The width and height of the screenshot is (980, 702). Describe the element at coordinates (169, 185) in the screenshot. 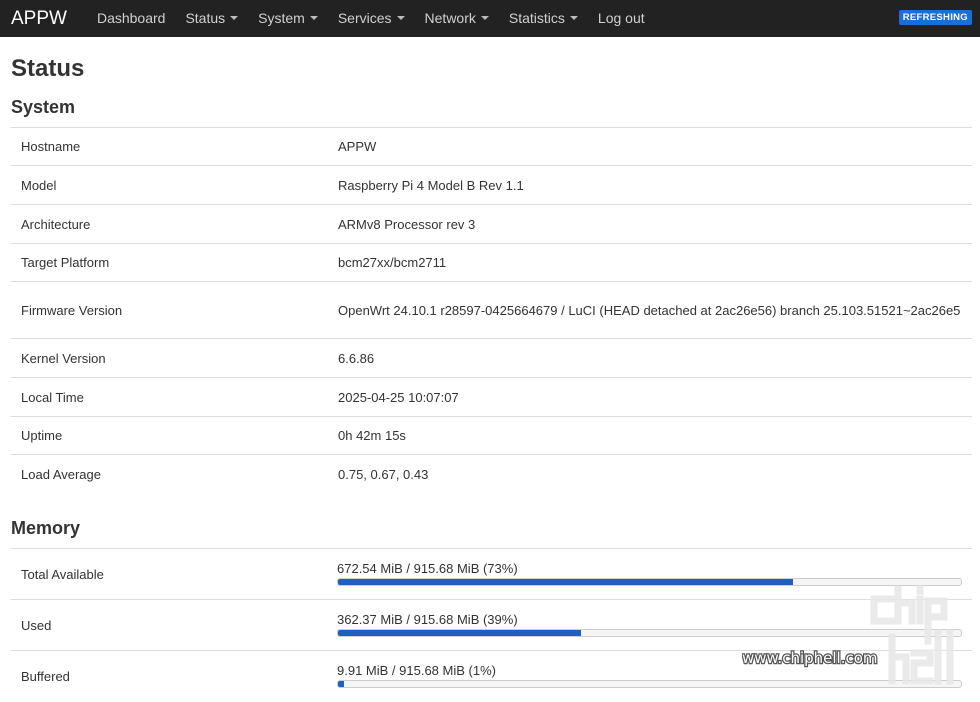

I see `row-key: Model` at that location.